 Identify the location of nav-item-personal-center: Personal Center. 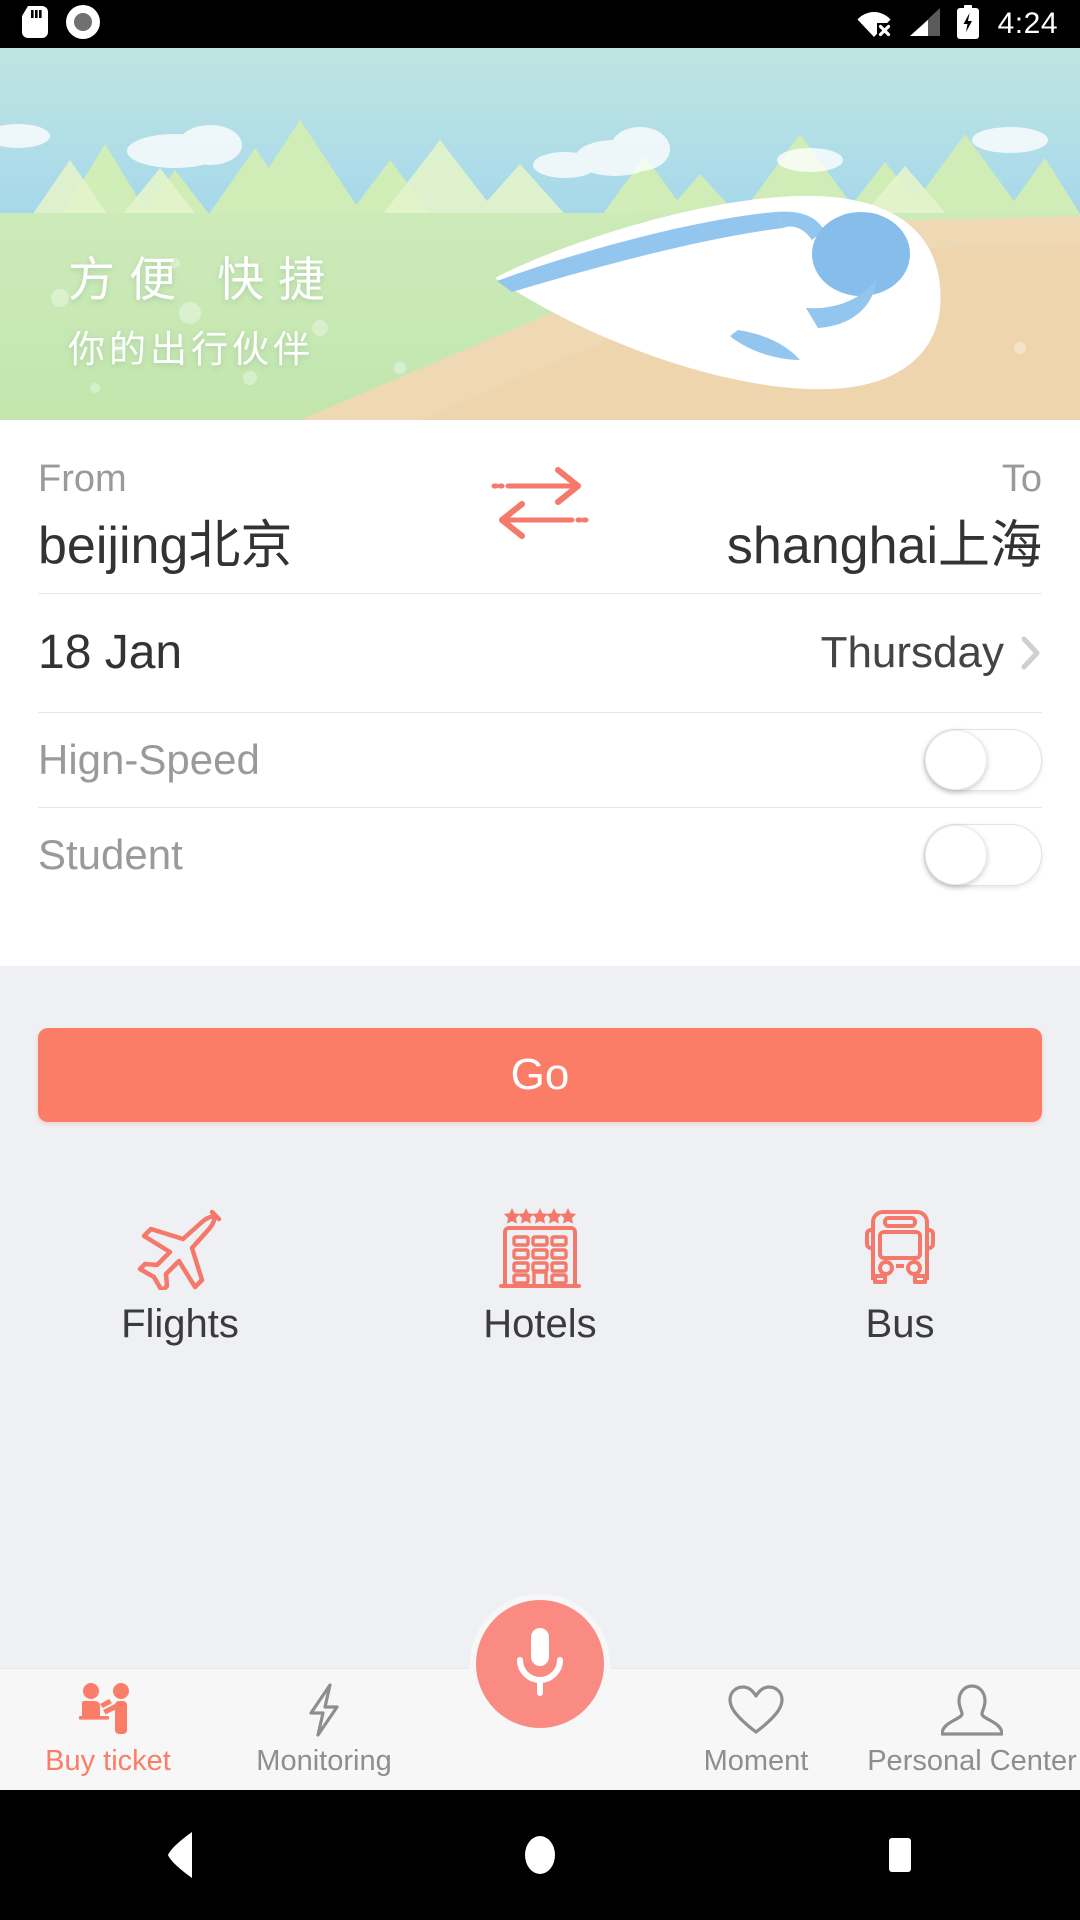
(972, 1722).